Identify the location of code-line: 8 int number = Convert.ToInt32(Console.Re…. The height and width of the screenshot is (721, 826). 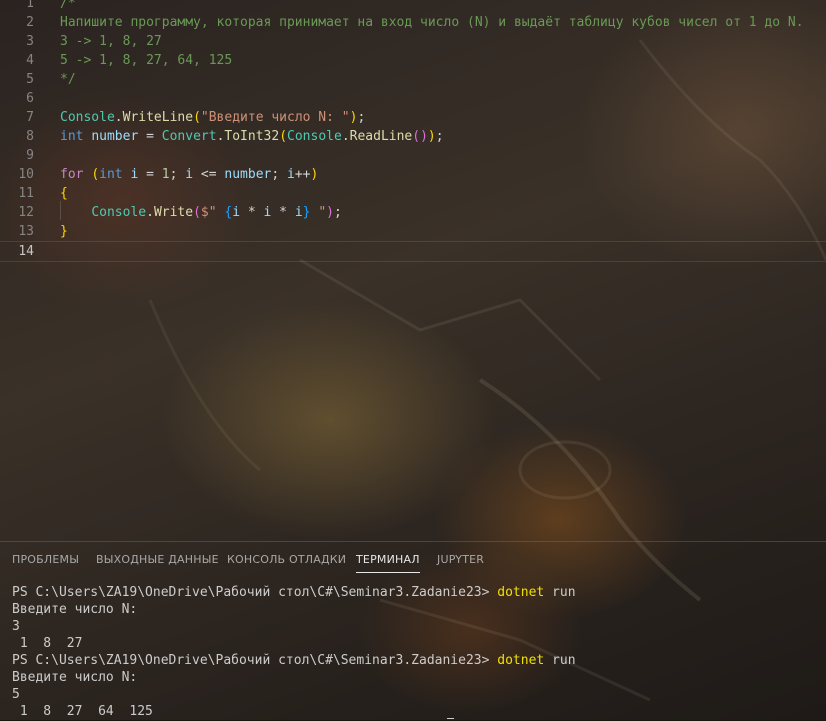
(413, 136).